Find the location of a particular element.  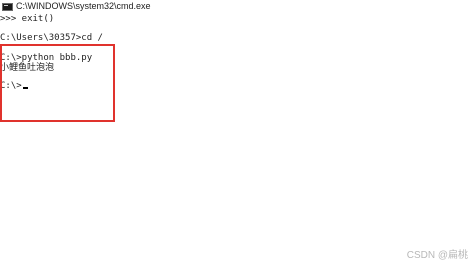

console-line: >>> exit() is located at coordinates (27, 19).